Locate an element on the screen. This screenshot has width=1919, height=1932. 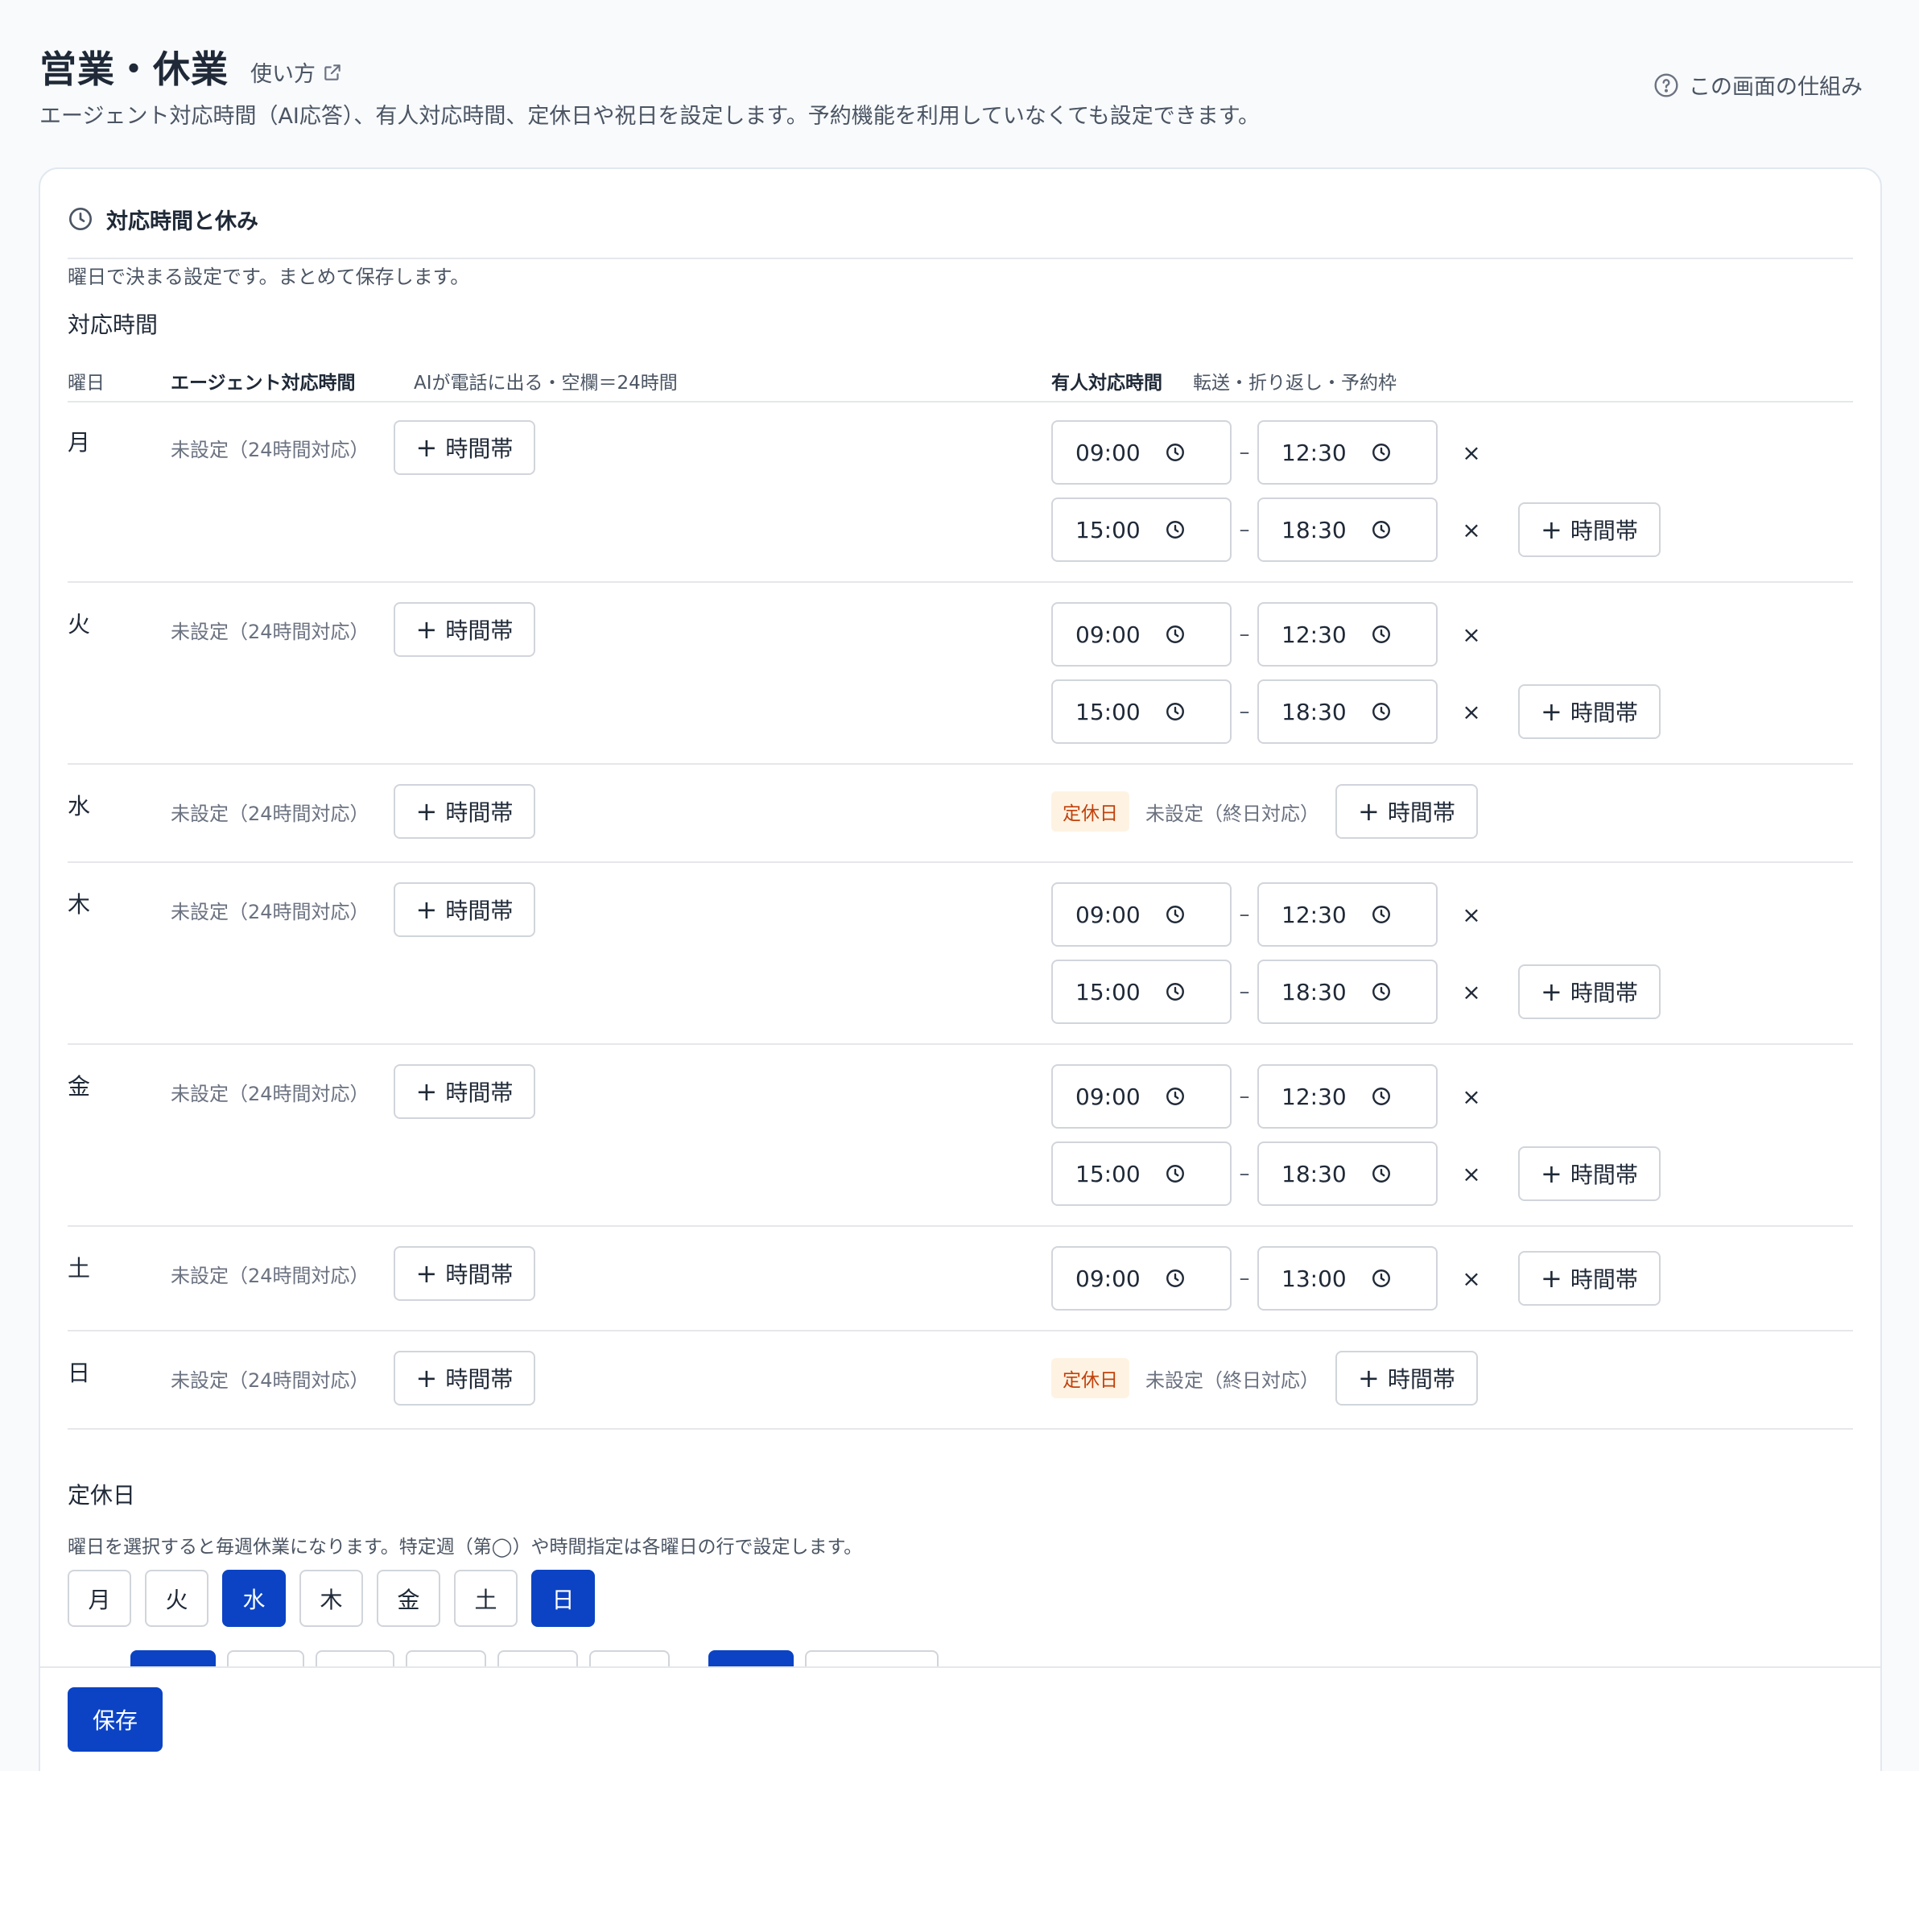
closed-day-chip: 水 is located at coordinates (254, 1598).